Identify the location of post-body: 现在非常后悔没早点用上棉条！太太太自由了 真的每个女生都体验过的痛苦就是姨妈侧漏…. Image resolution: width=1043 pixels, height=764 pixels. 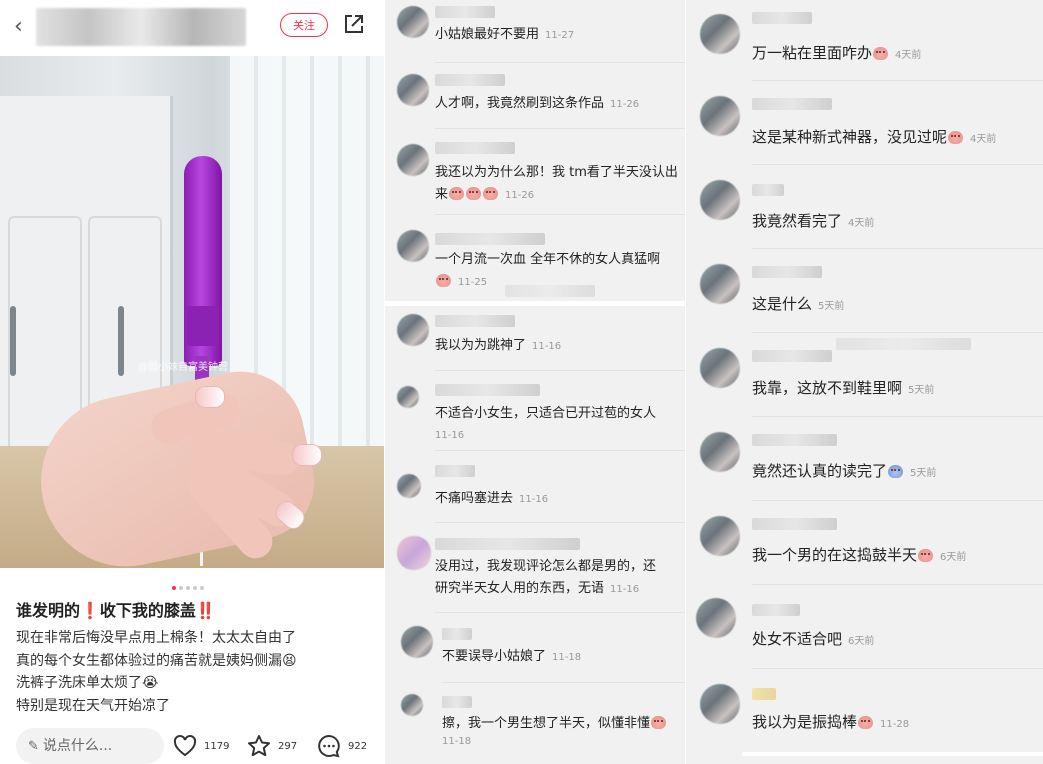
(196, 672).